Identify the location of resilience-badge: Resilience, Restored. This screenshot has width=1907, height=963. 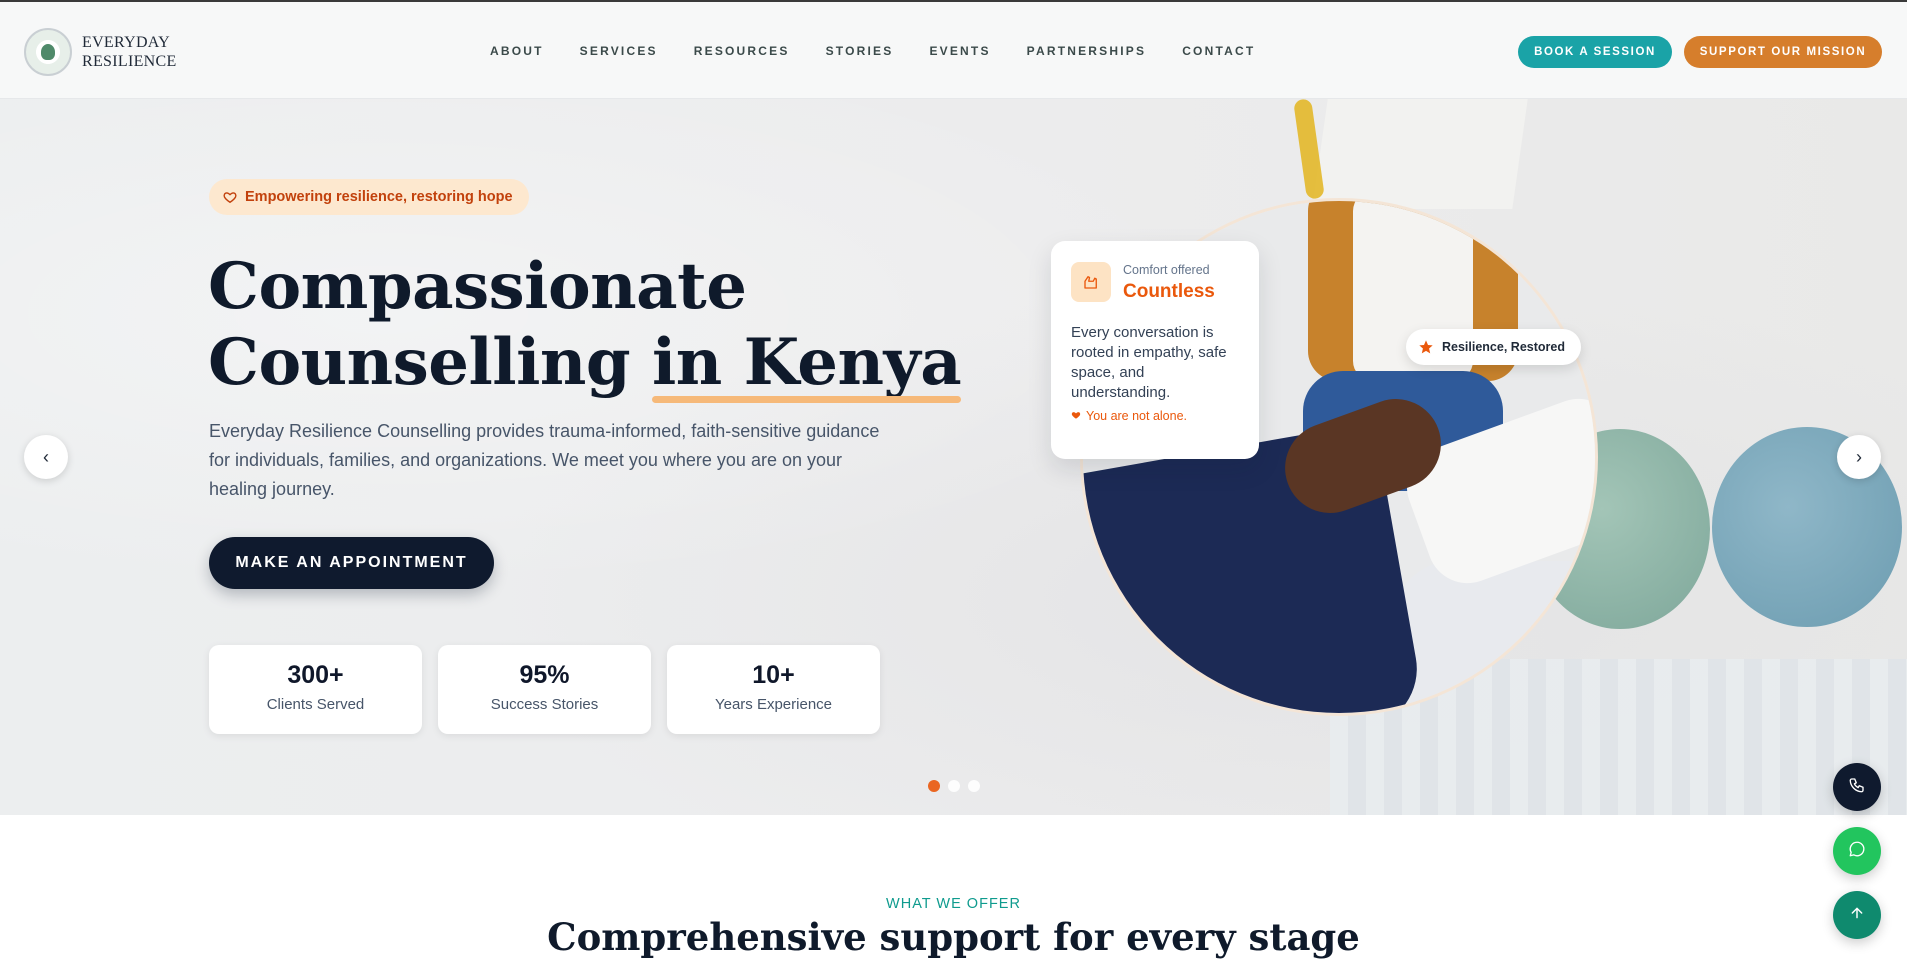
(1493, 347).